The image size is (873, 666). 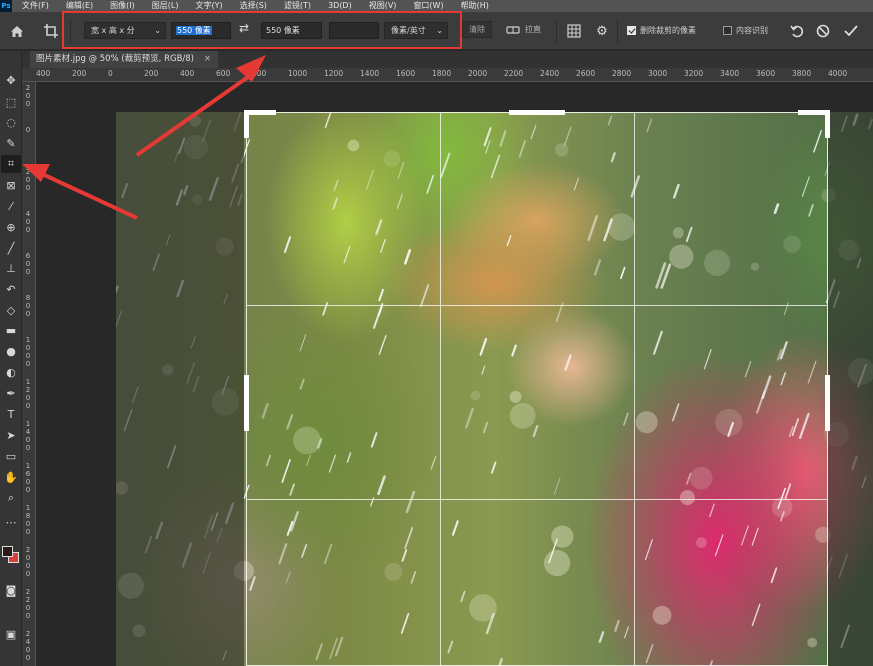 I want to click on rectangle-tool: ▭, so click(x=11, y=456).